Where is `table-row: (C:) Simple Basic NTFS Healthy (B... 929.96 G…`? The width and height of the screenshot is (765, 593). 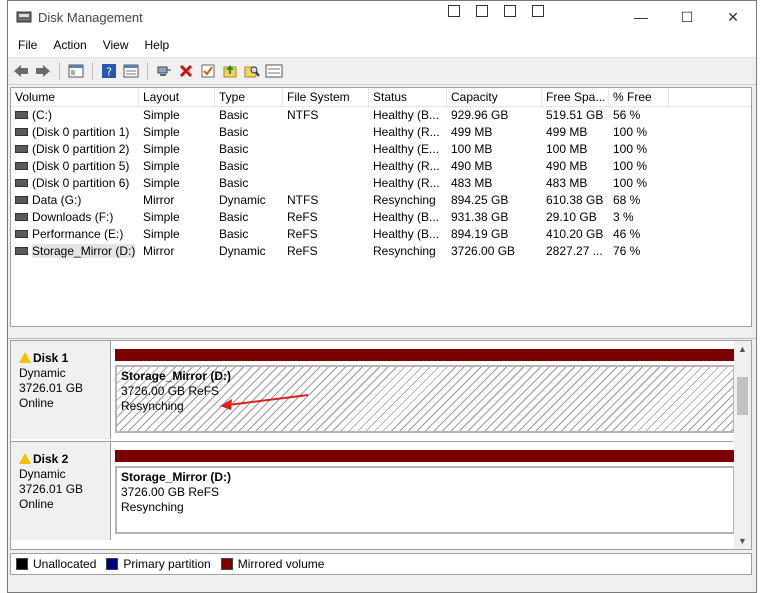 table-row: (C:) Simple Basic NTFS Healthy (B... 929.96 G… is located at coordinates (381, 115).